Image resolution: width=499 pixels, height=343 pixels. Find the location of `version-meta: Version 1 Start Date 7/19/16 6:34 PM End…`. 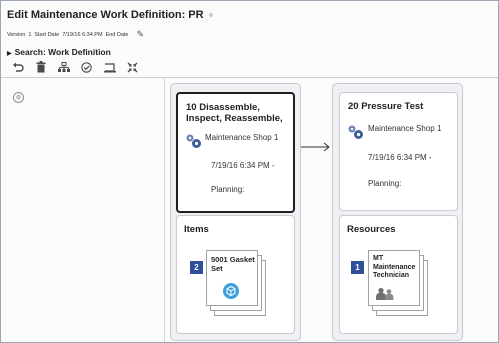

version-meta: Version 1 Start Date 7/19/16 6:34 PM End… is located at coordinates (75, 34).